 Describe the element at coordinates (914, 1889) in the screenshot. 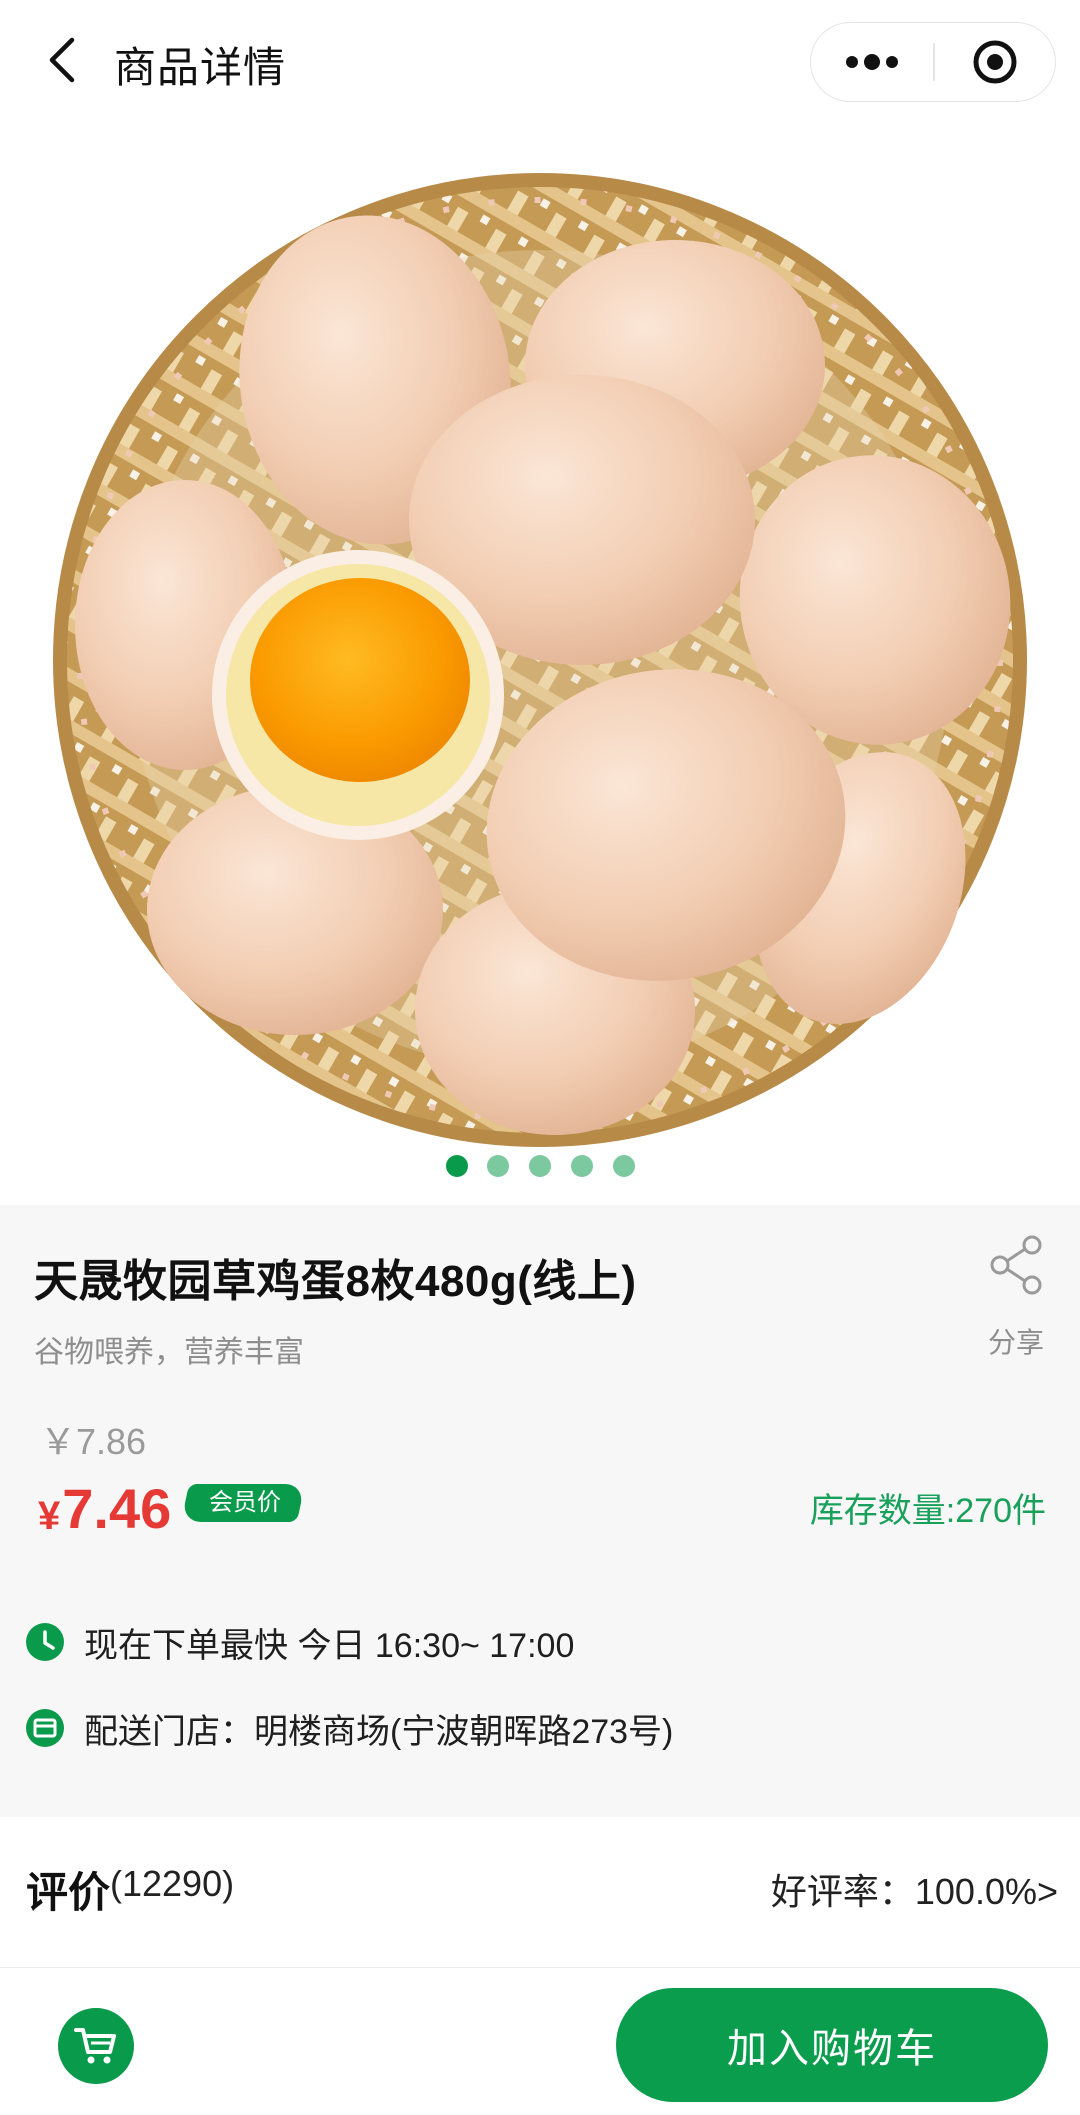

I see `positive-rate-link: 好评率：100.0%>` at that location.